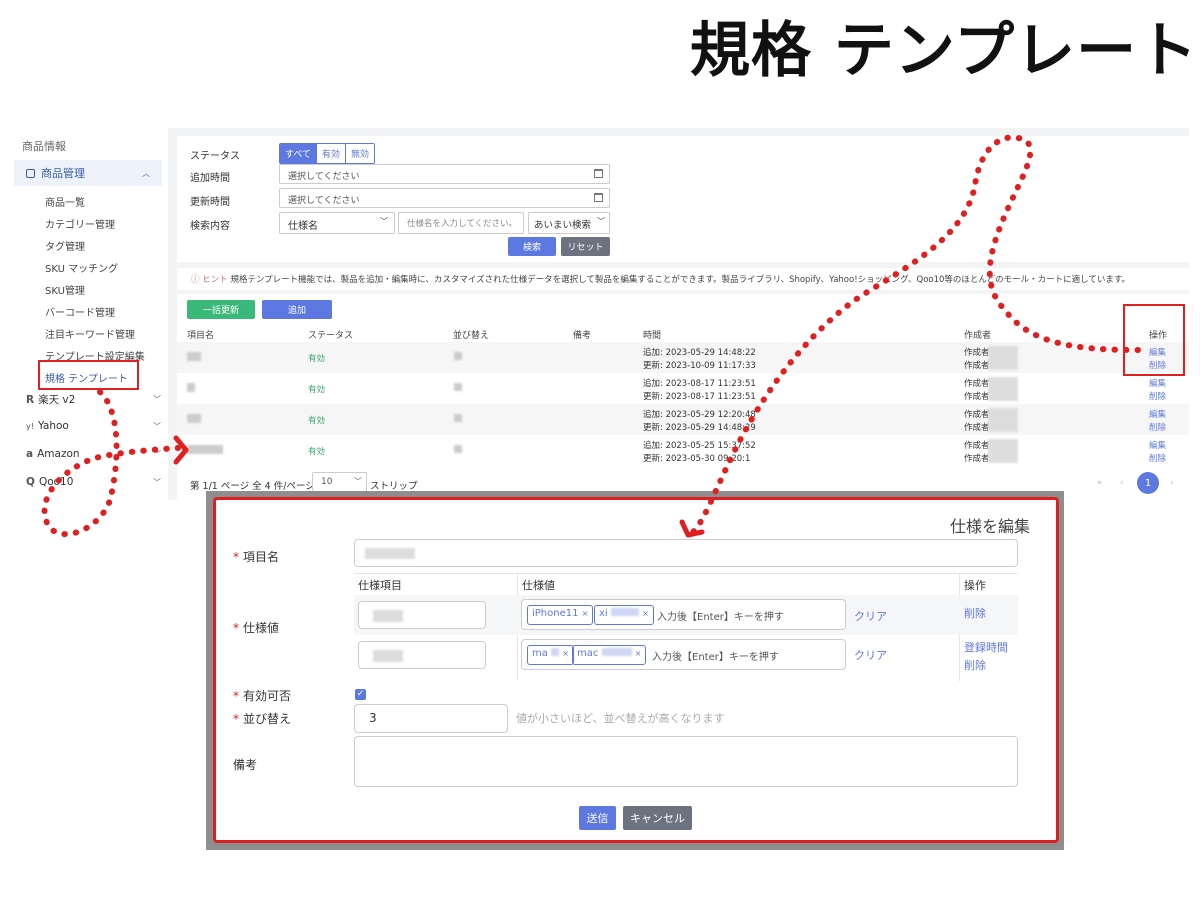 The height and width of the screenshot is (900, 1200). What do you see at coordinates (81, 267) in the screenshot?
I see `sidebar-item-sku-matching: SKU マッチング` at bounding box center [81, 267].